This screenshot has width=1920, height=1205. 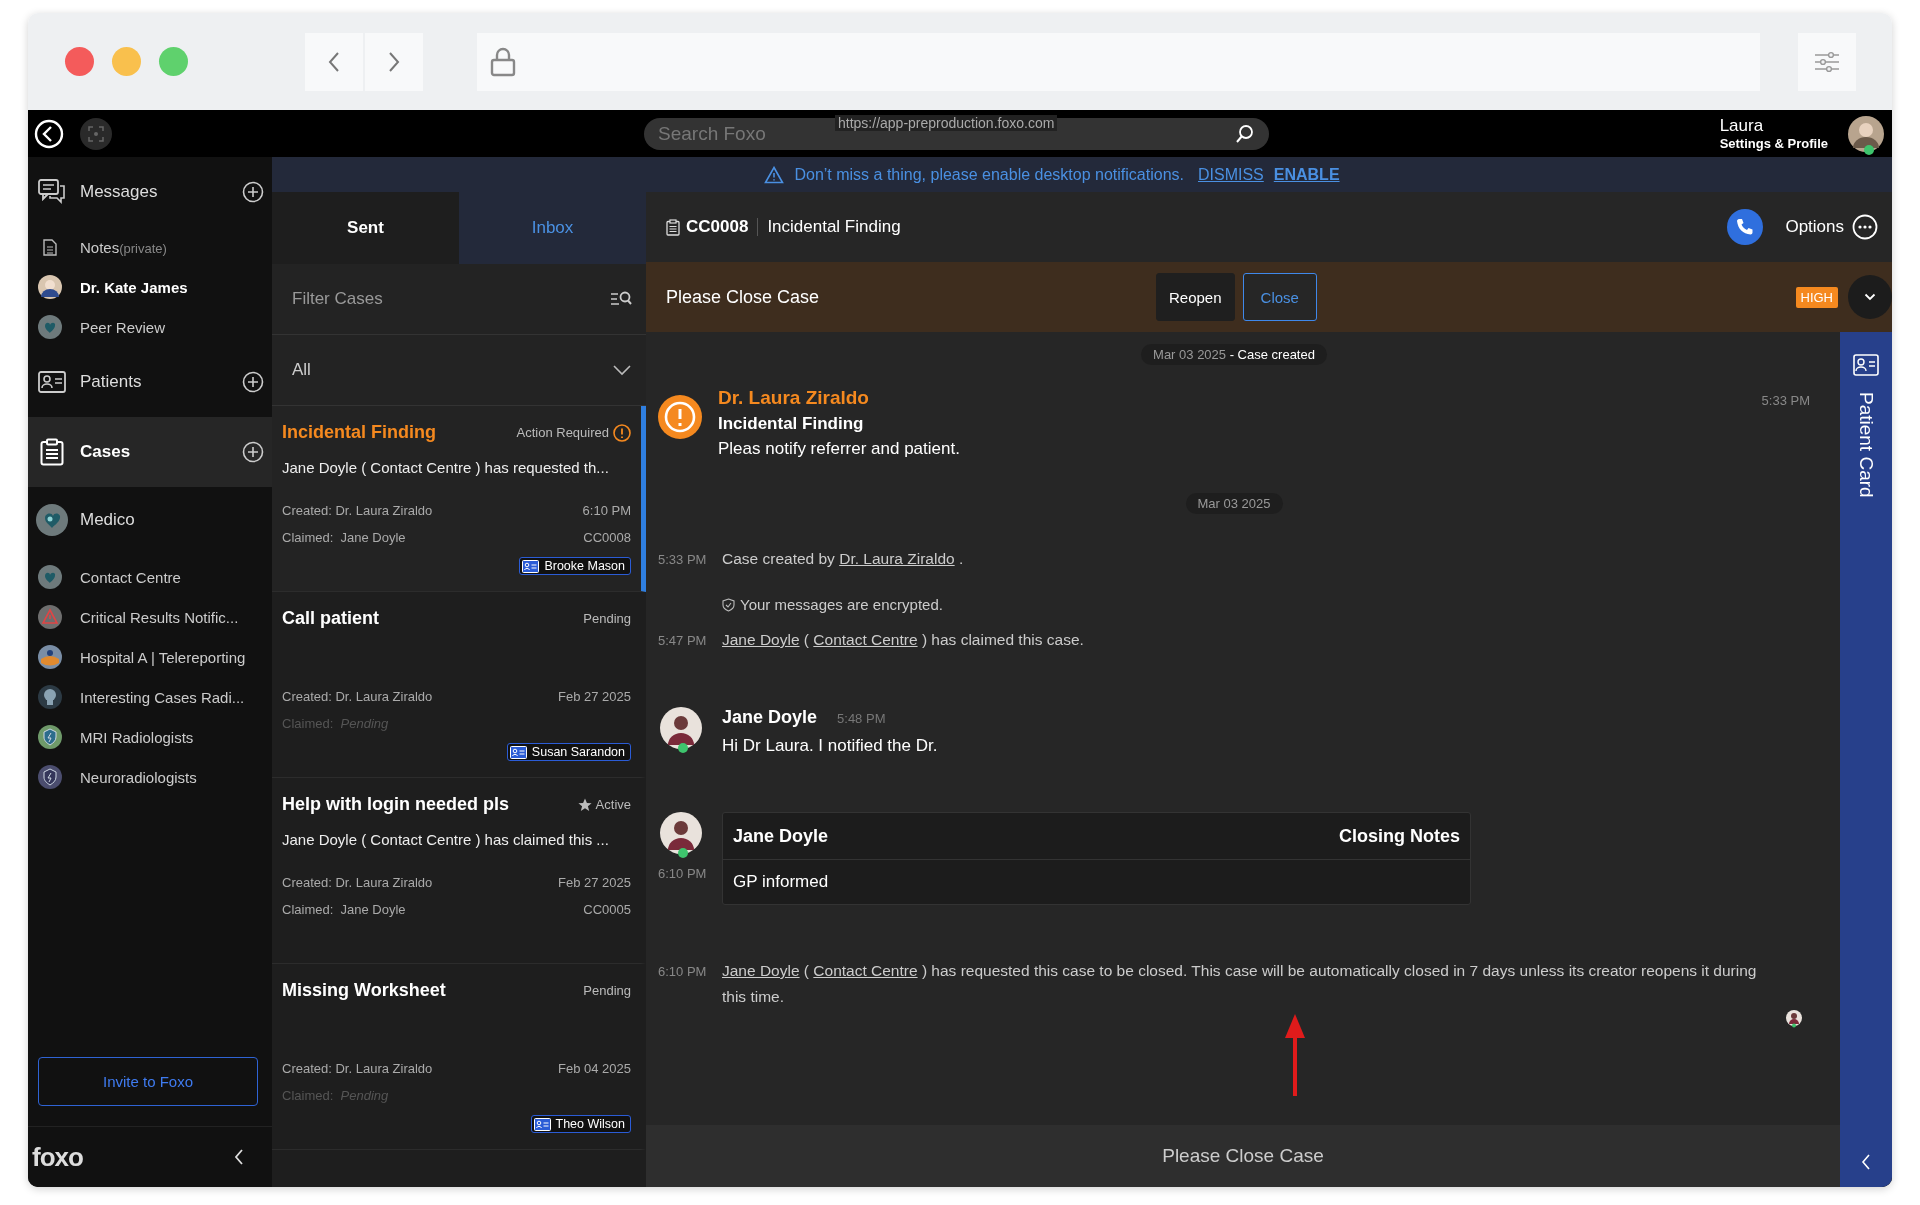 What do you see at coordinates (364, 990) in the screenshot?
I see `case-title: Missing Worksheet` at bounding box center [364, 990].